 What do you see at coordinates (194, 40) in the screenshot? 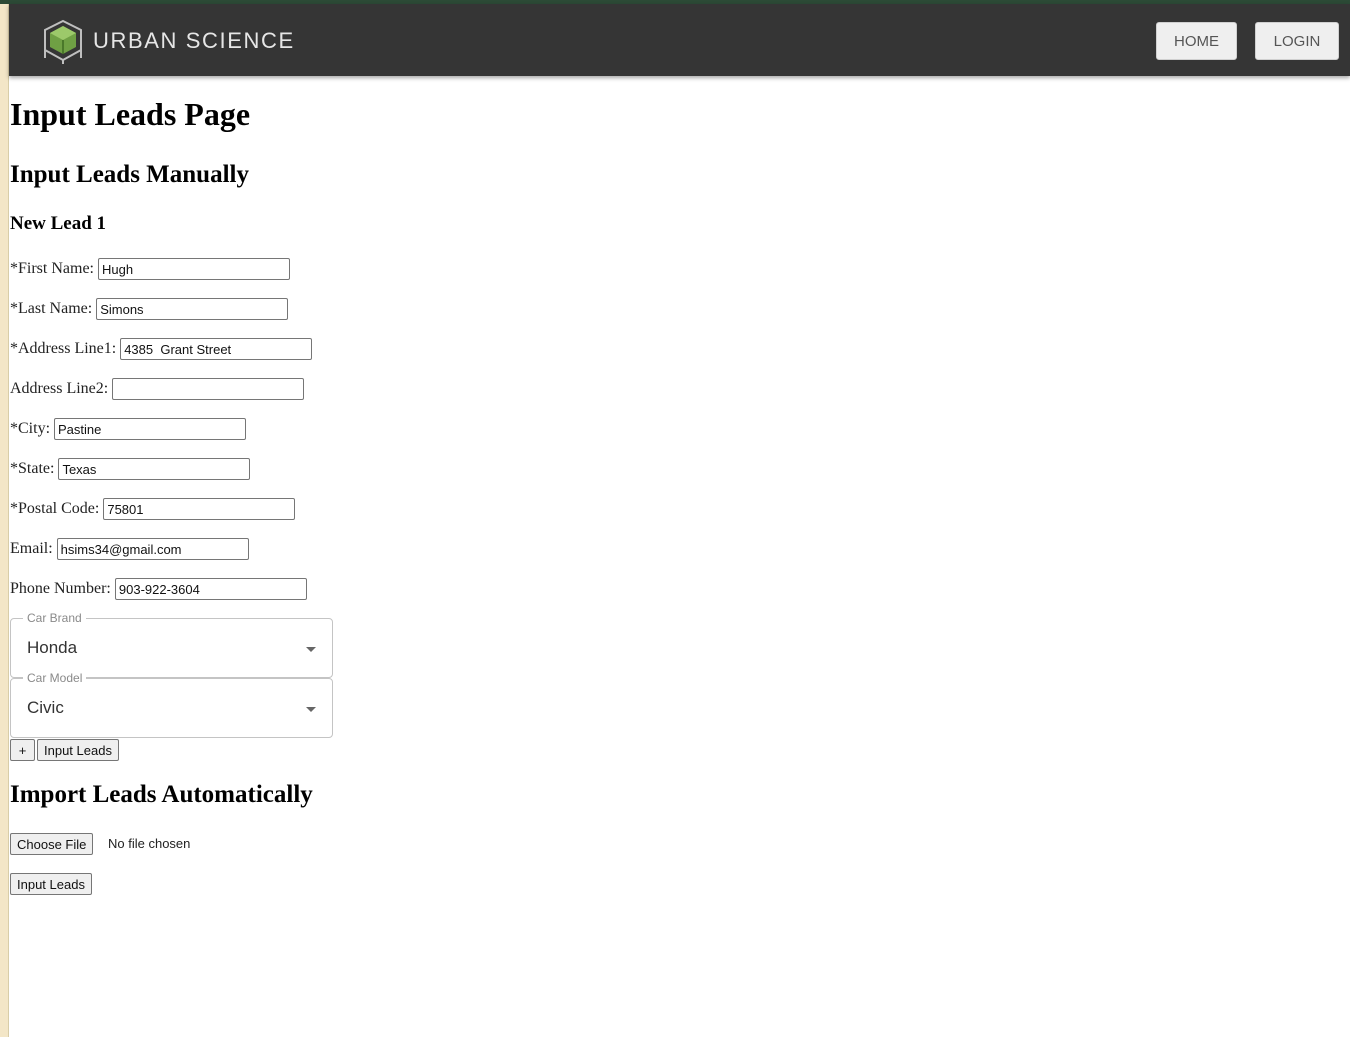
I see `brand-name: URBAN SCIENCE` at bounding box center [194, 40].